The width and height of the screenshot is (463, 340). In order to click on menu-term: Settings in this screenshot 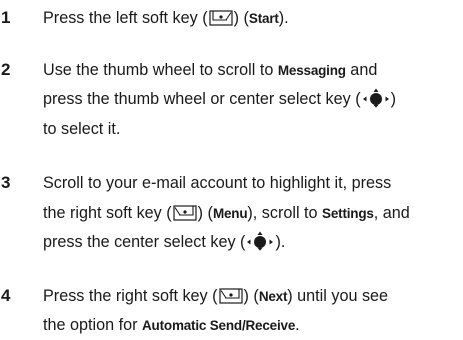, I will do `click(348, 213)`.